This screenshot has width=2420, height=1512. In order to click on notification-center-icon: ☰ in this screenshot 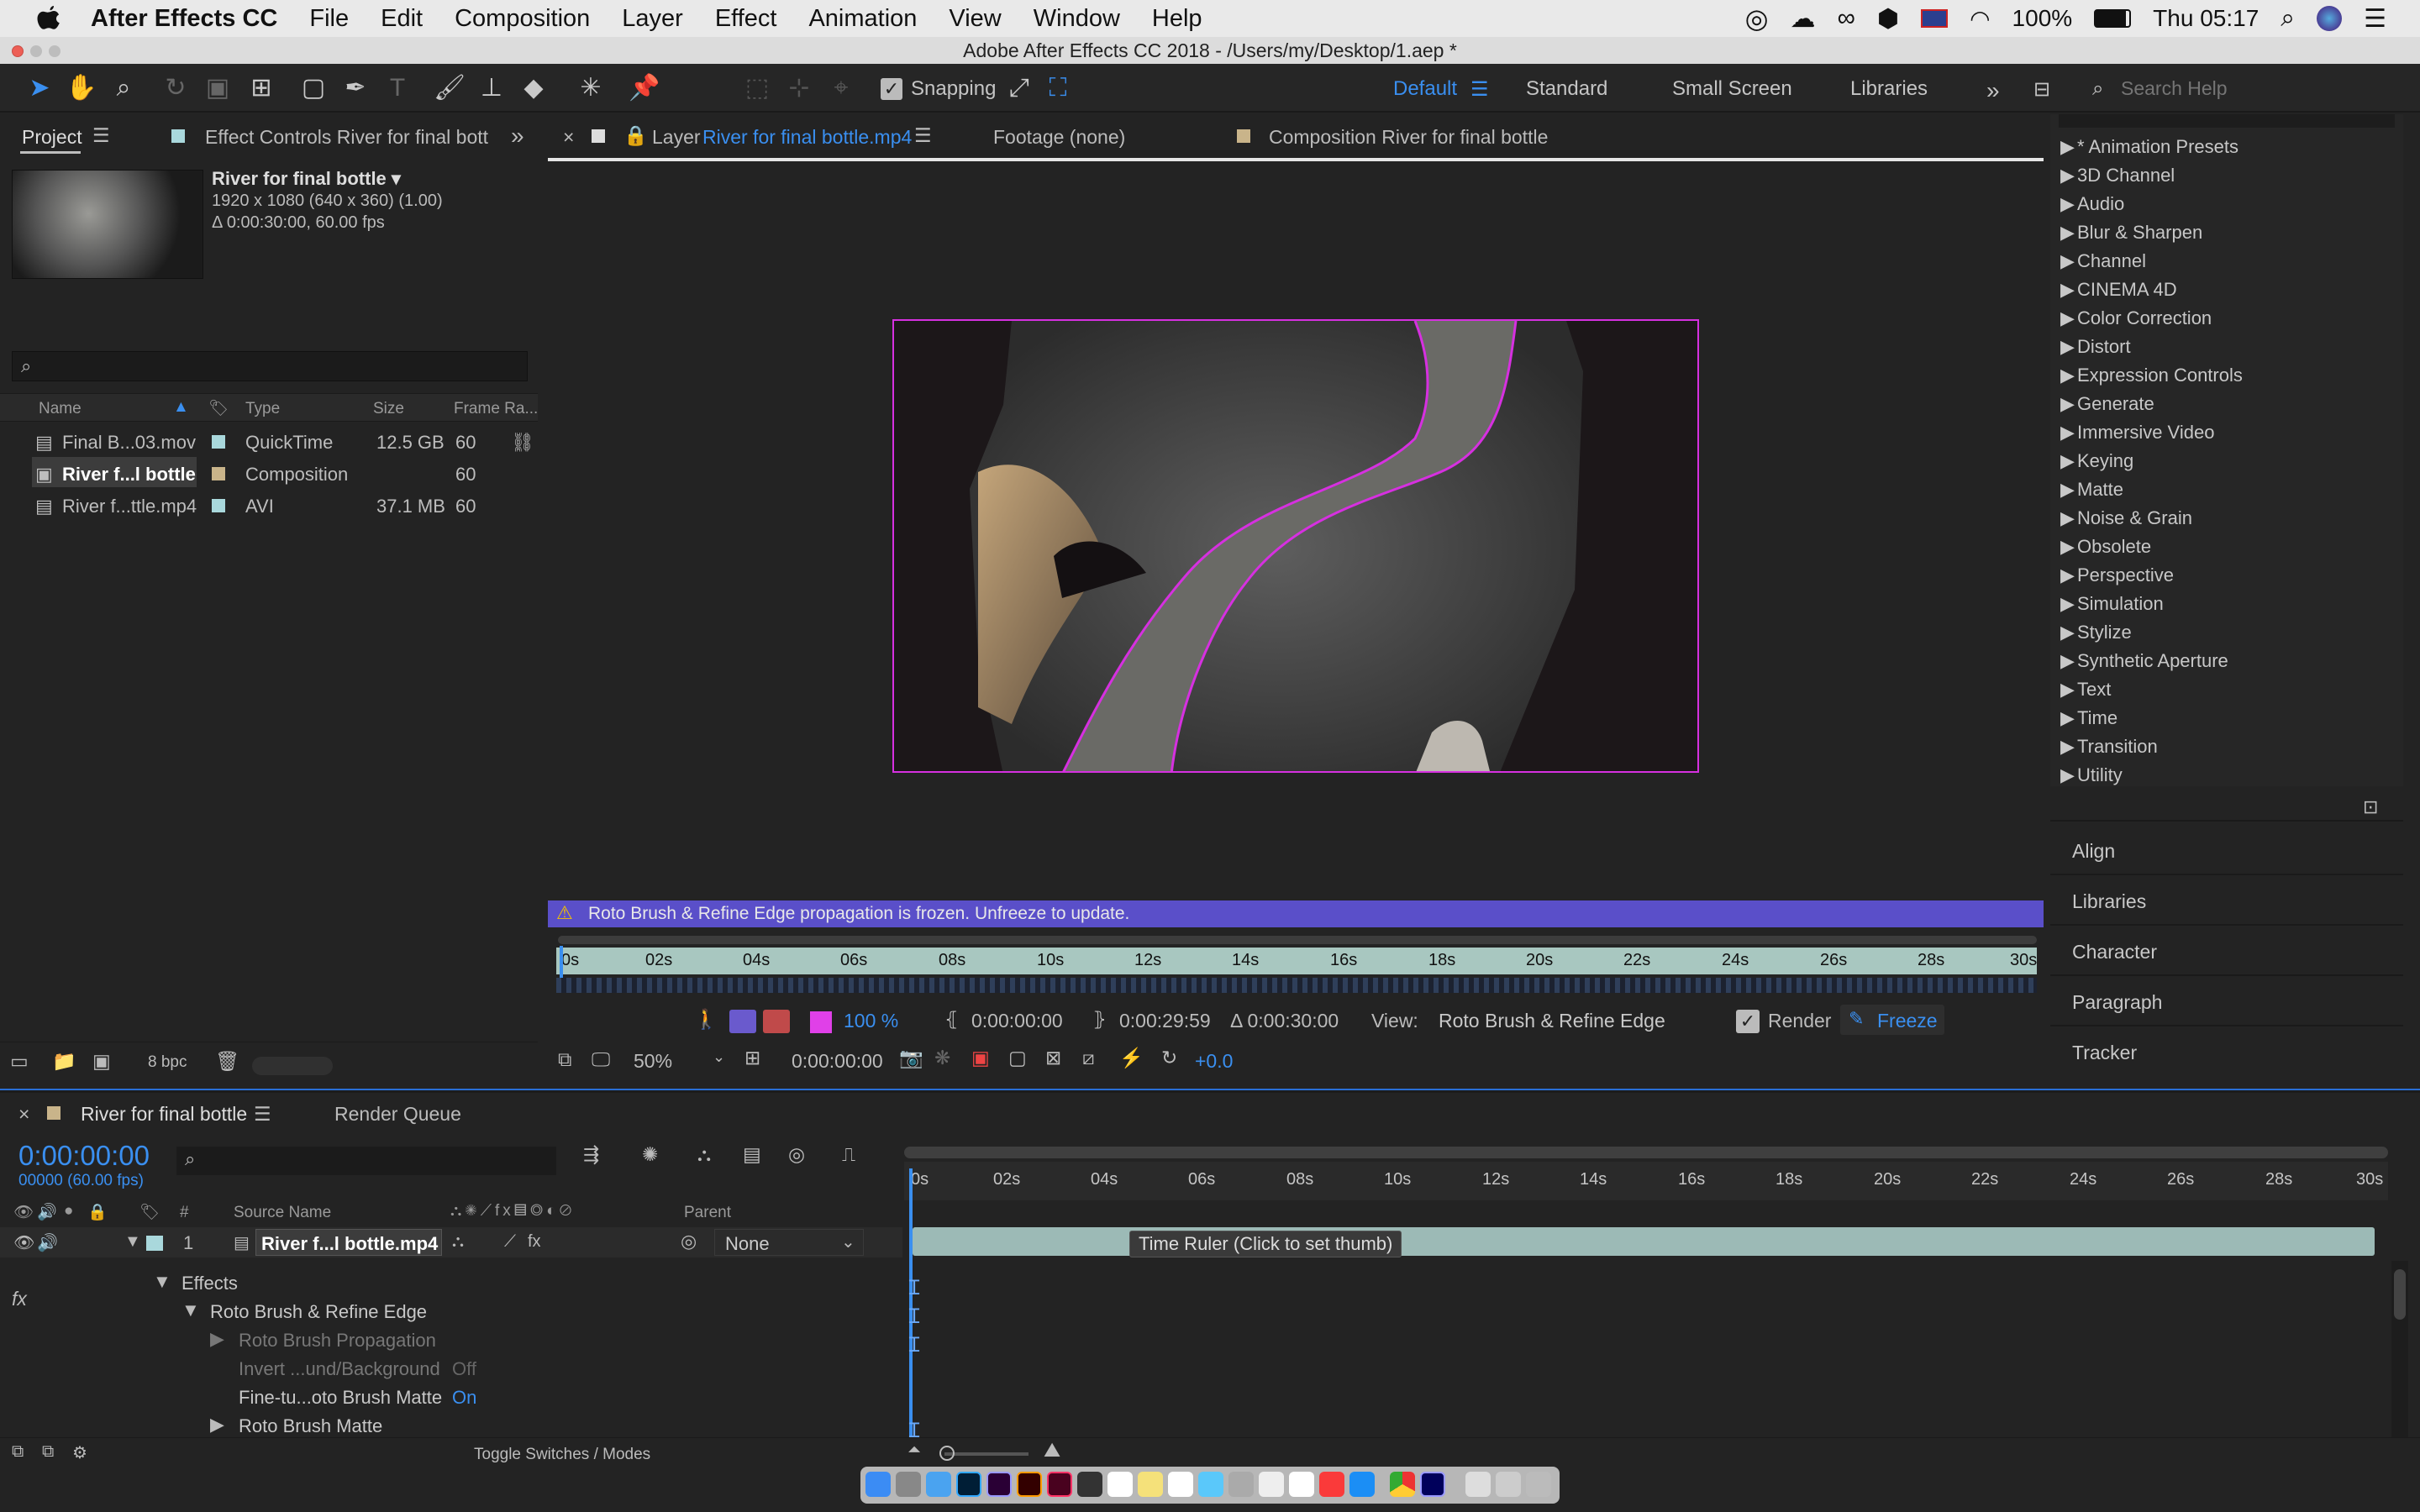, I will do `click(2375, 19)`.